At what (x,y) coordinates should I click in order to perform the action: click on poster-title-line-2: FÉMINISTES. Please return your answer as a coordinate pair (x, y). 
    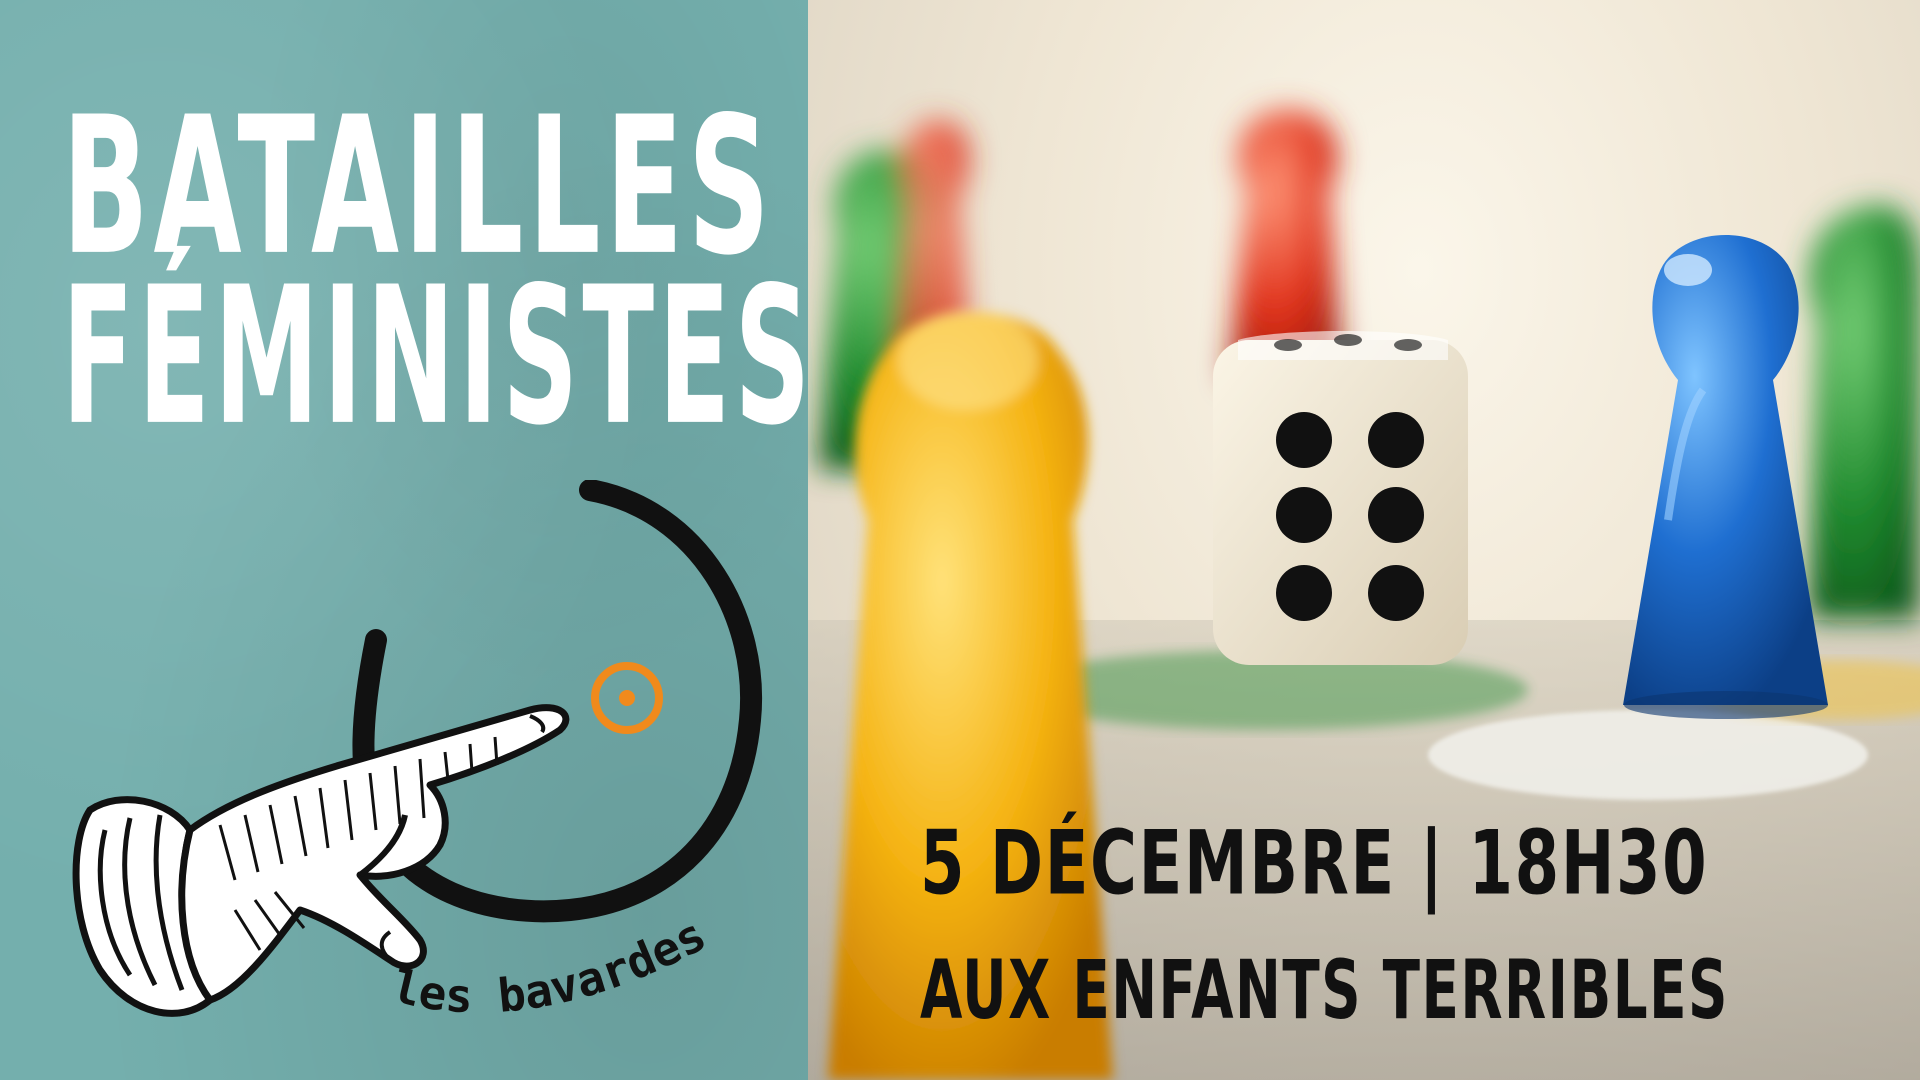
    Looking at the image, I should click on (438, 357).